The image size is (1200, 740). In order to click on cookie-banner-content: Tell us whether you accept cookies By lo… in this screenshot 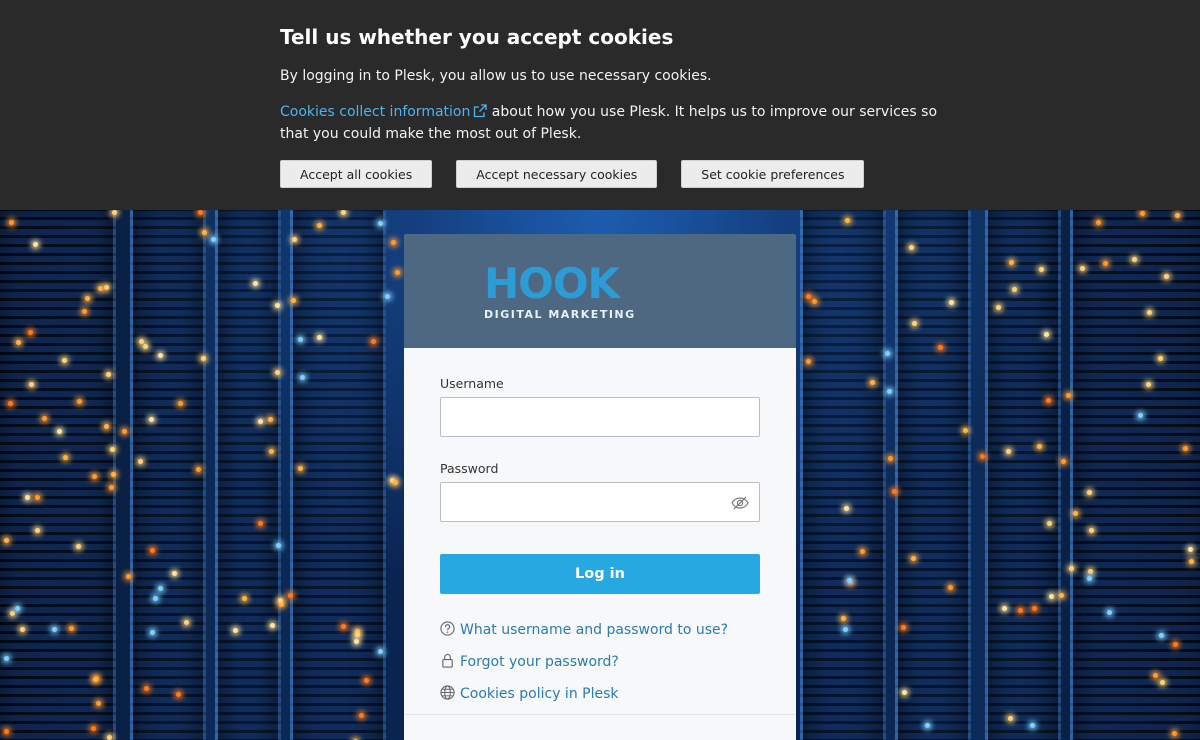, I will do `click(610, 106)`.